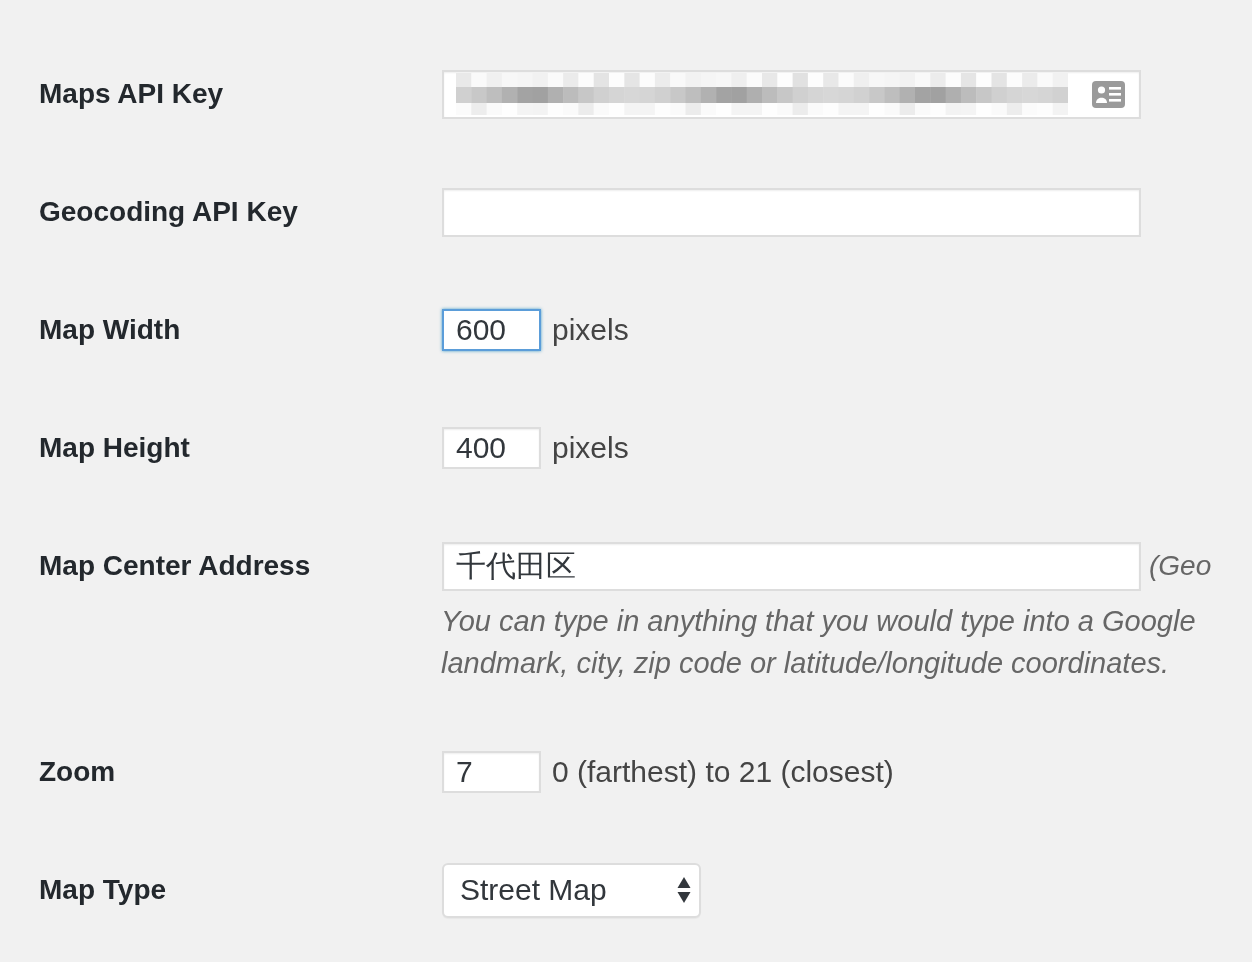 The height and width of the screenshot is (962, 1252). I want to click on field-label: Map Type, so click(103, 890).